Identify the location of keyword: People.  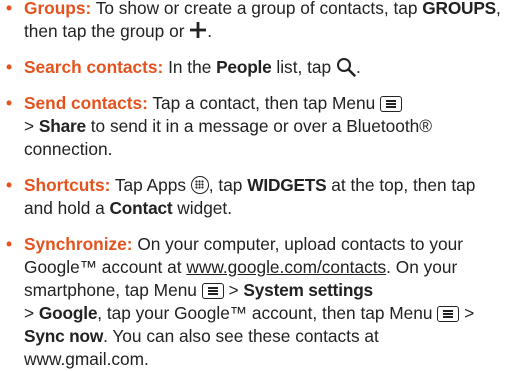
(244, 67).